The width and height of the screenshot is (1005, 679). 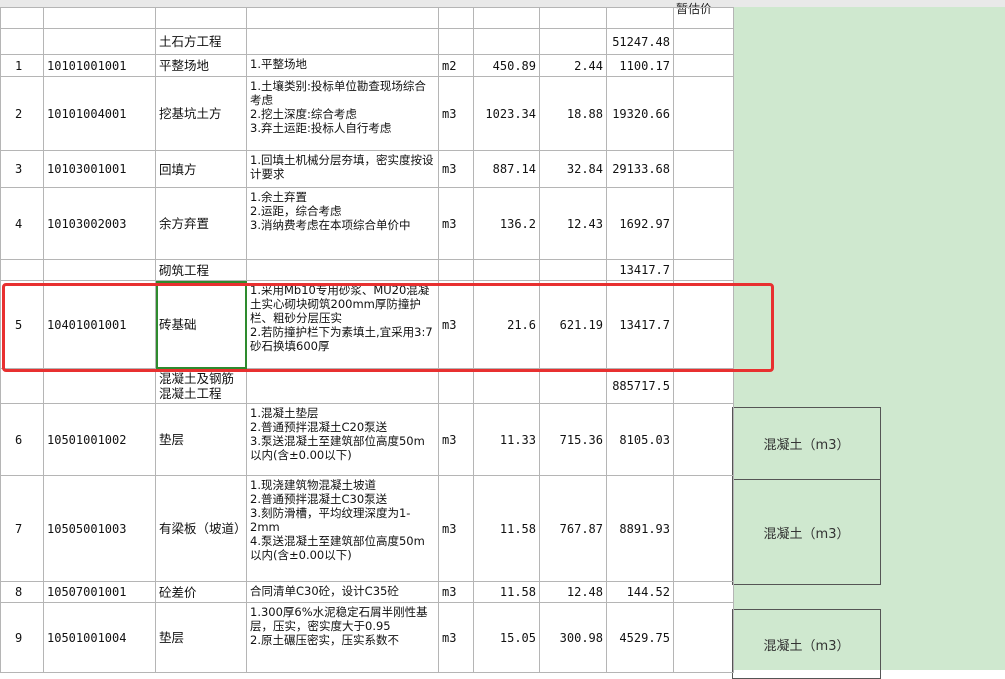 What do you see at coordinates (573, 223) in the screenshot?
I see `unit-price: 12.43` at bounding box center [573, 223].